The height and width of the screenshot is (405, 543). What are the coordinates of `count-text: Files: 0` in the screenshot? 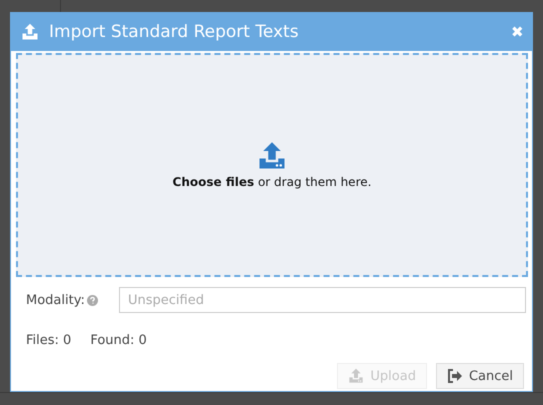 It's located at (49, 340).